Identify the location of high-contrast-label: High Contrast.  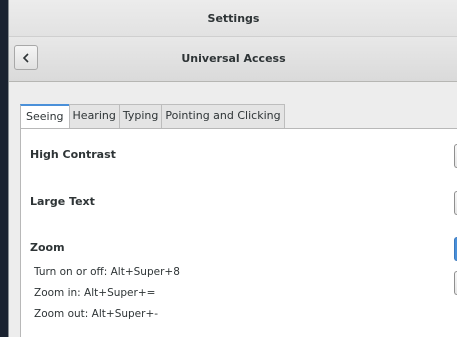
(73, 154).